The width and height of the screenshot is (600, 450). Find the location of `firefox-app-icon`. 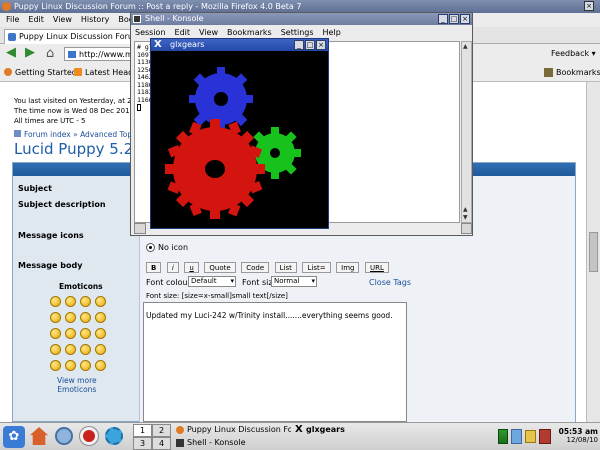

firefox-app-icon is located at coordinates (6, 6).